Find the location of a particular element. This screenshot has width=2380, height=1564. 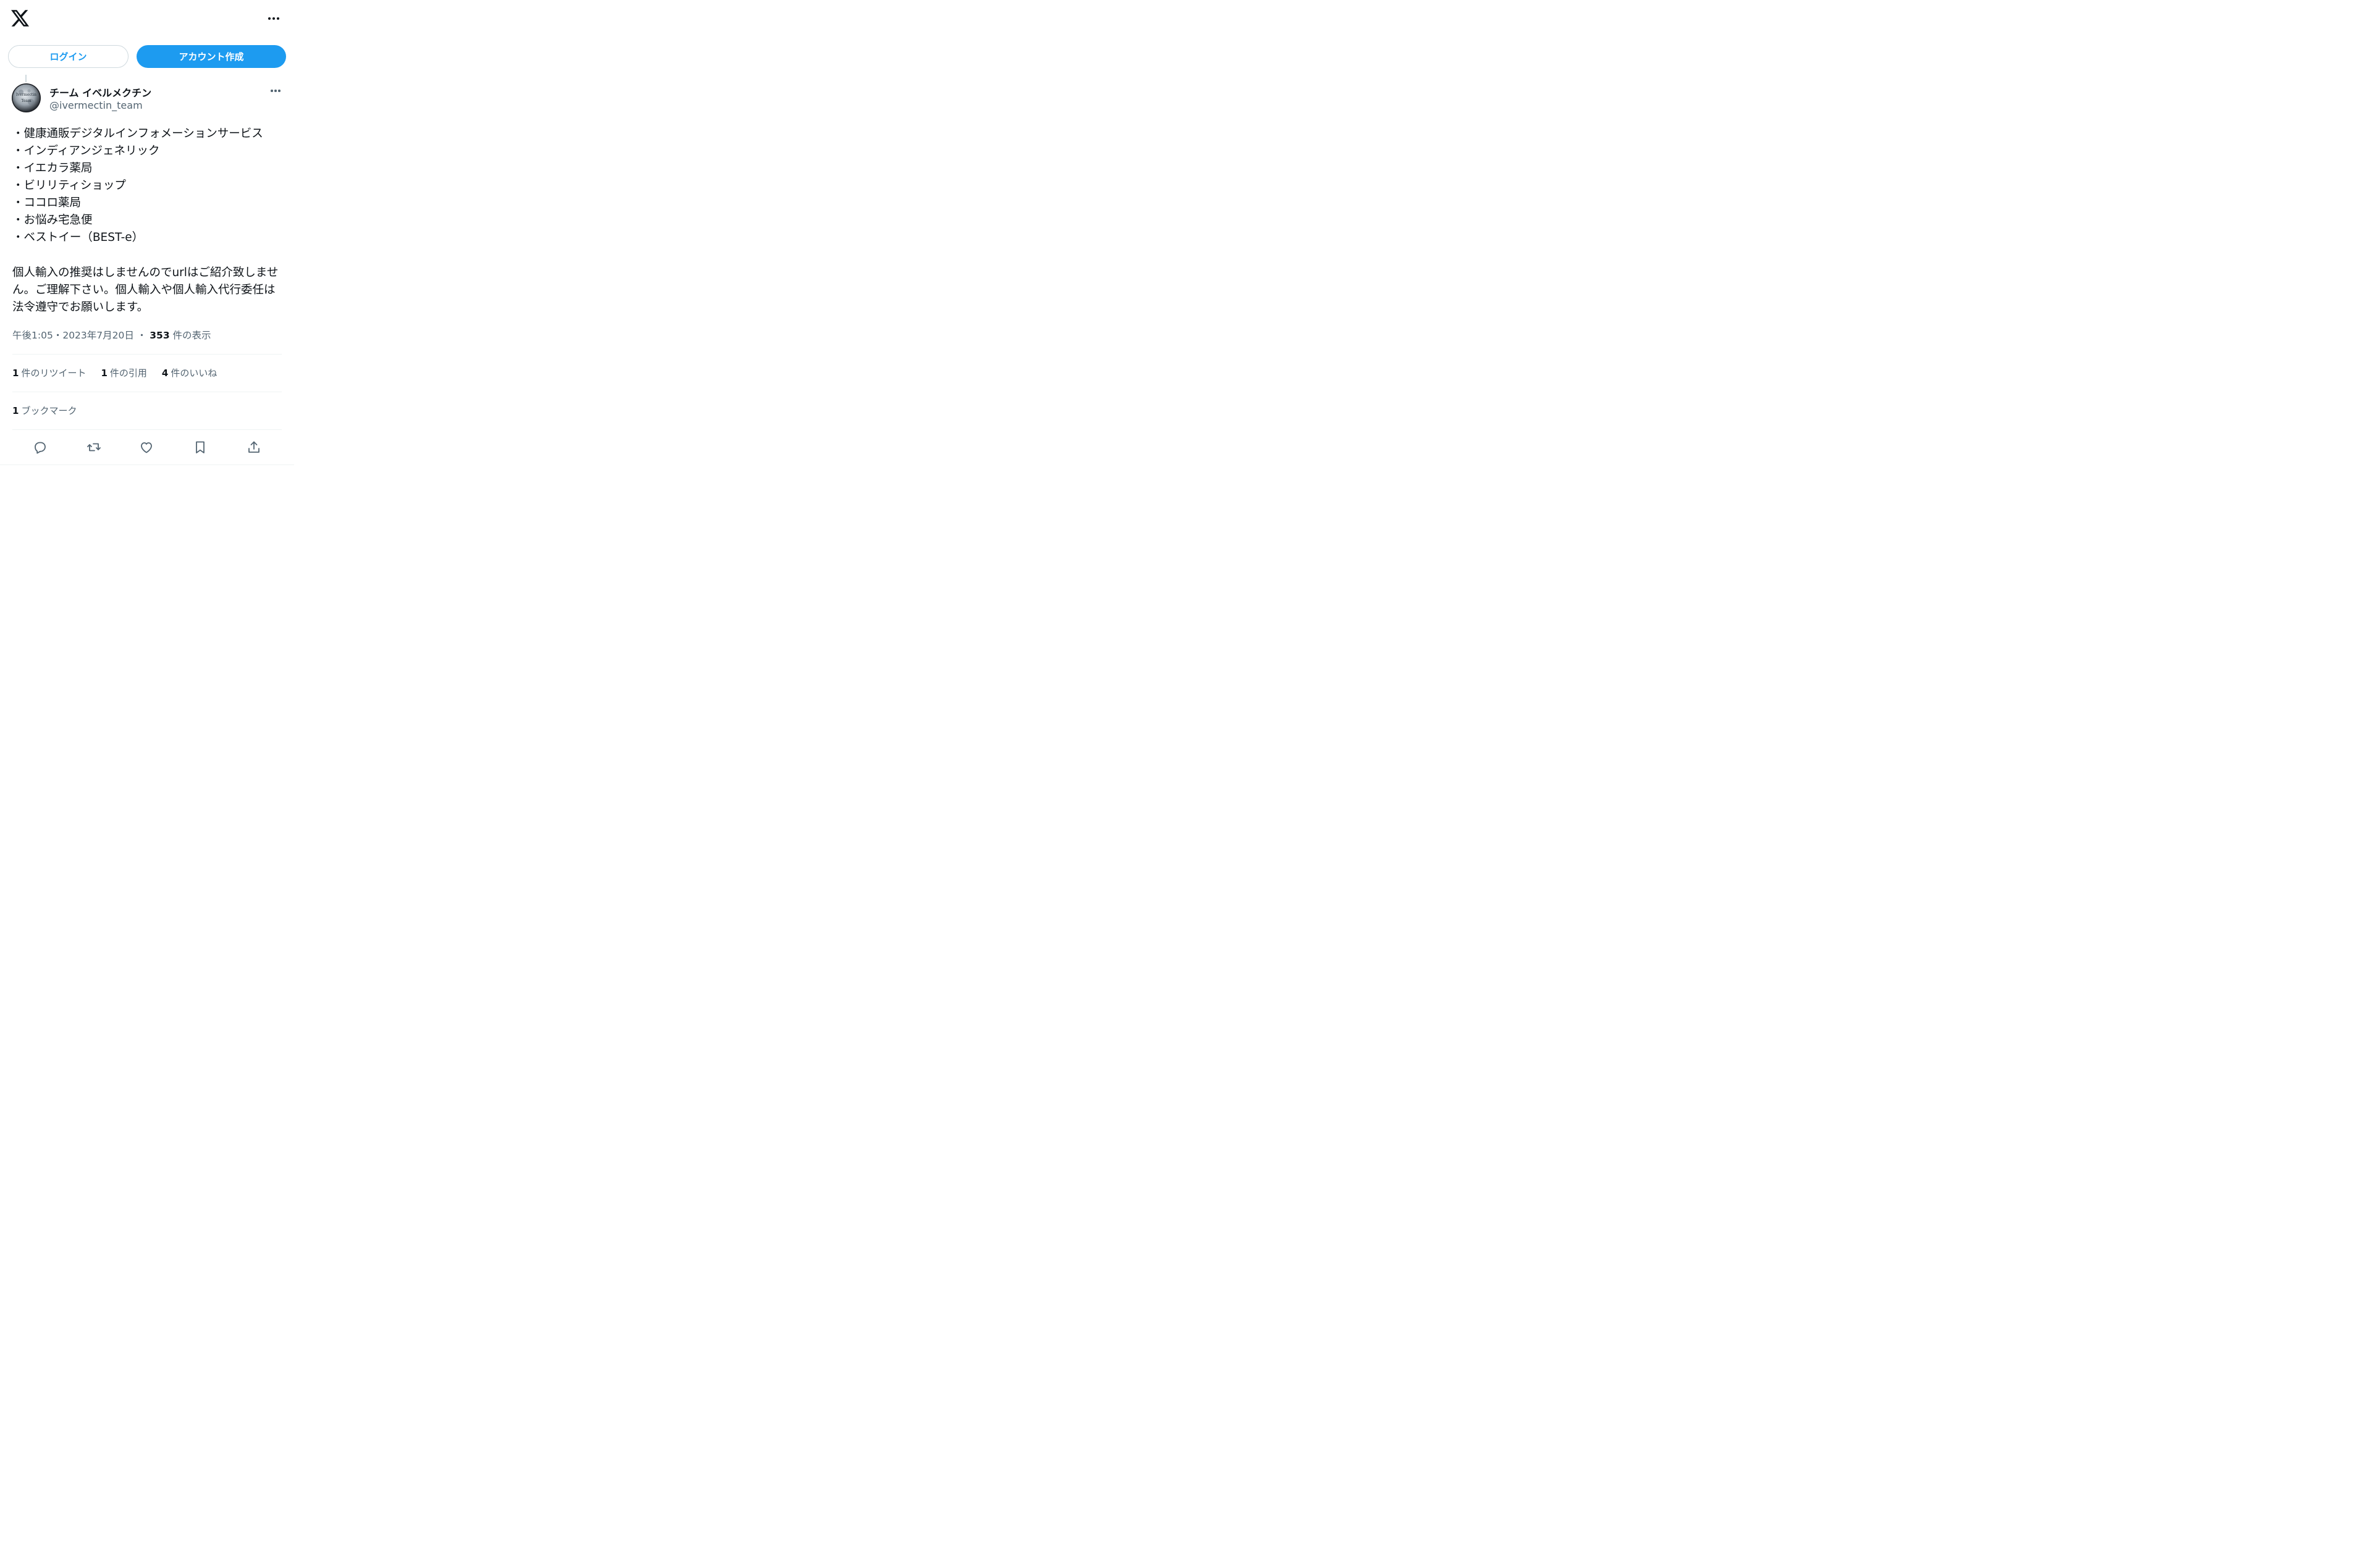

more-options-icon is located at coordinates (273, 18).